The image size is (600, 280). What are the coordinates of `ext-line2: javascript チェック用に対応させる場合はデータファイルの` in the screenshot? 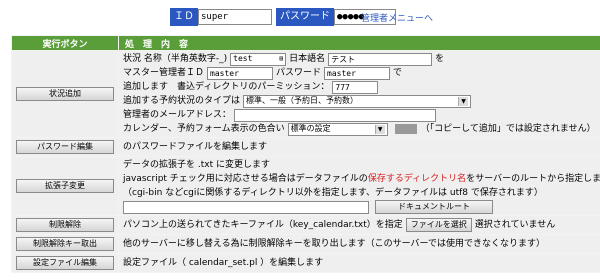 It's located at (245, 179).